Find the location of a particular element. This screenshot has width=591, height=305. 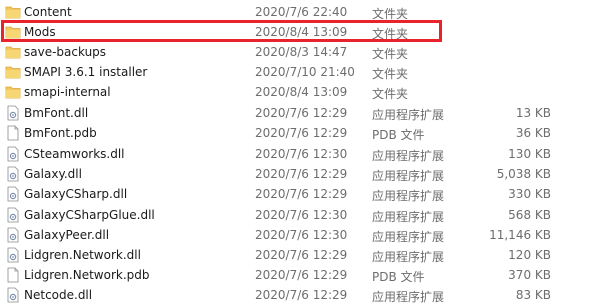

file-size: 83 KB is located at coordinates (533, 295).